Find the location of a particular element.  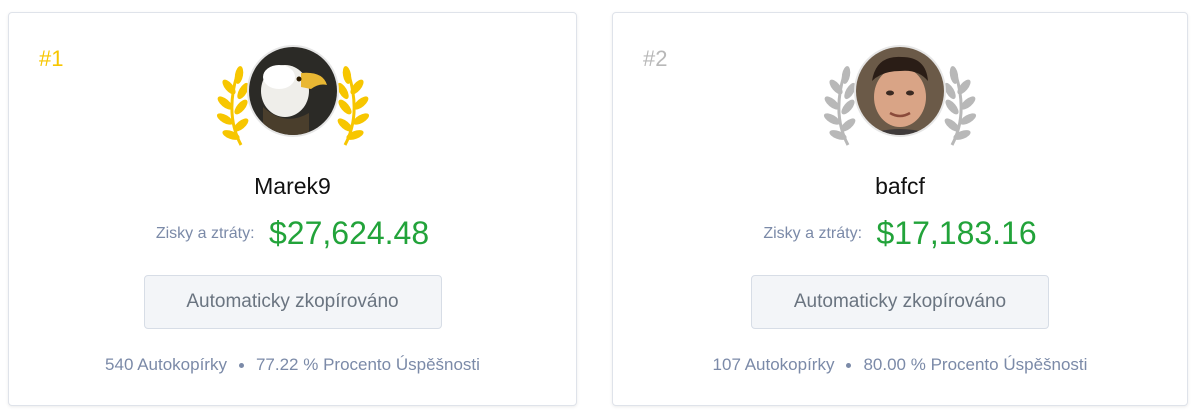

person-avatar-icon is located at coordinates (900, 91).